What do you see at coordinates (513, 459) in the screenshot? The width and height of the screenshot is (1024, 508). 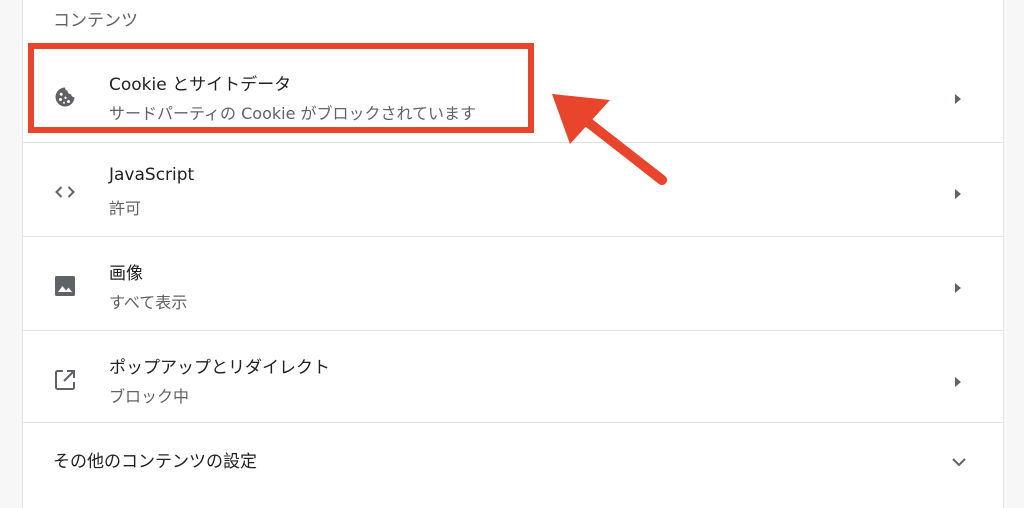 I see `more-content-settings: その他のコンテンツの設定` at bounding box center [513, 459].